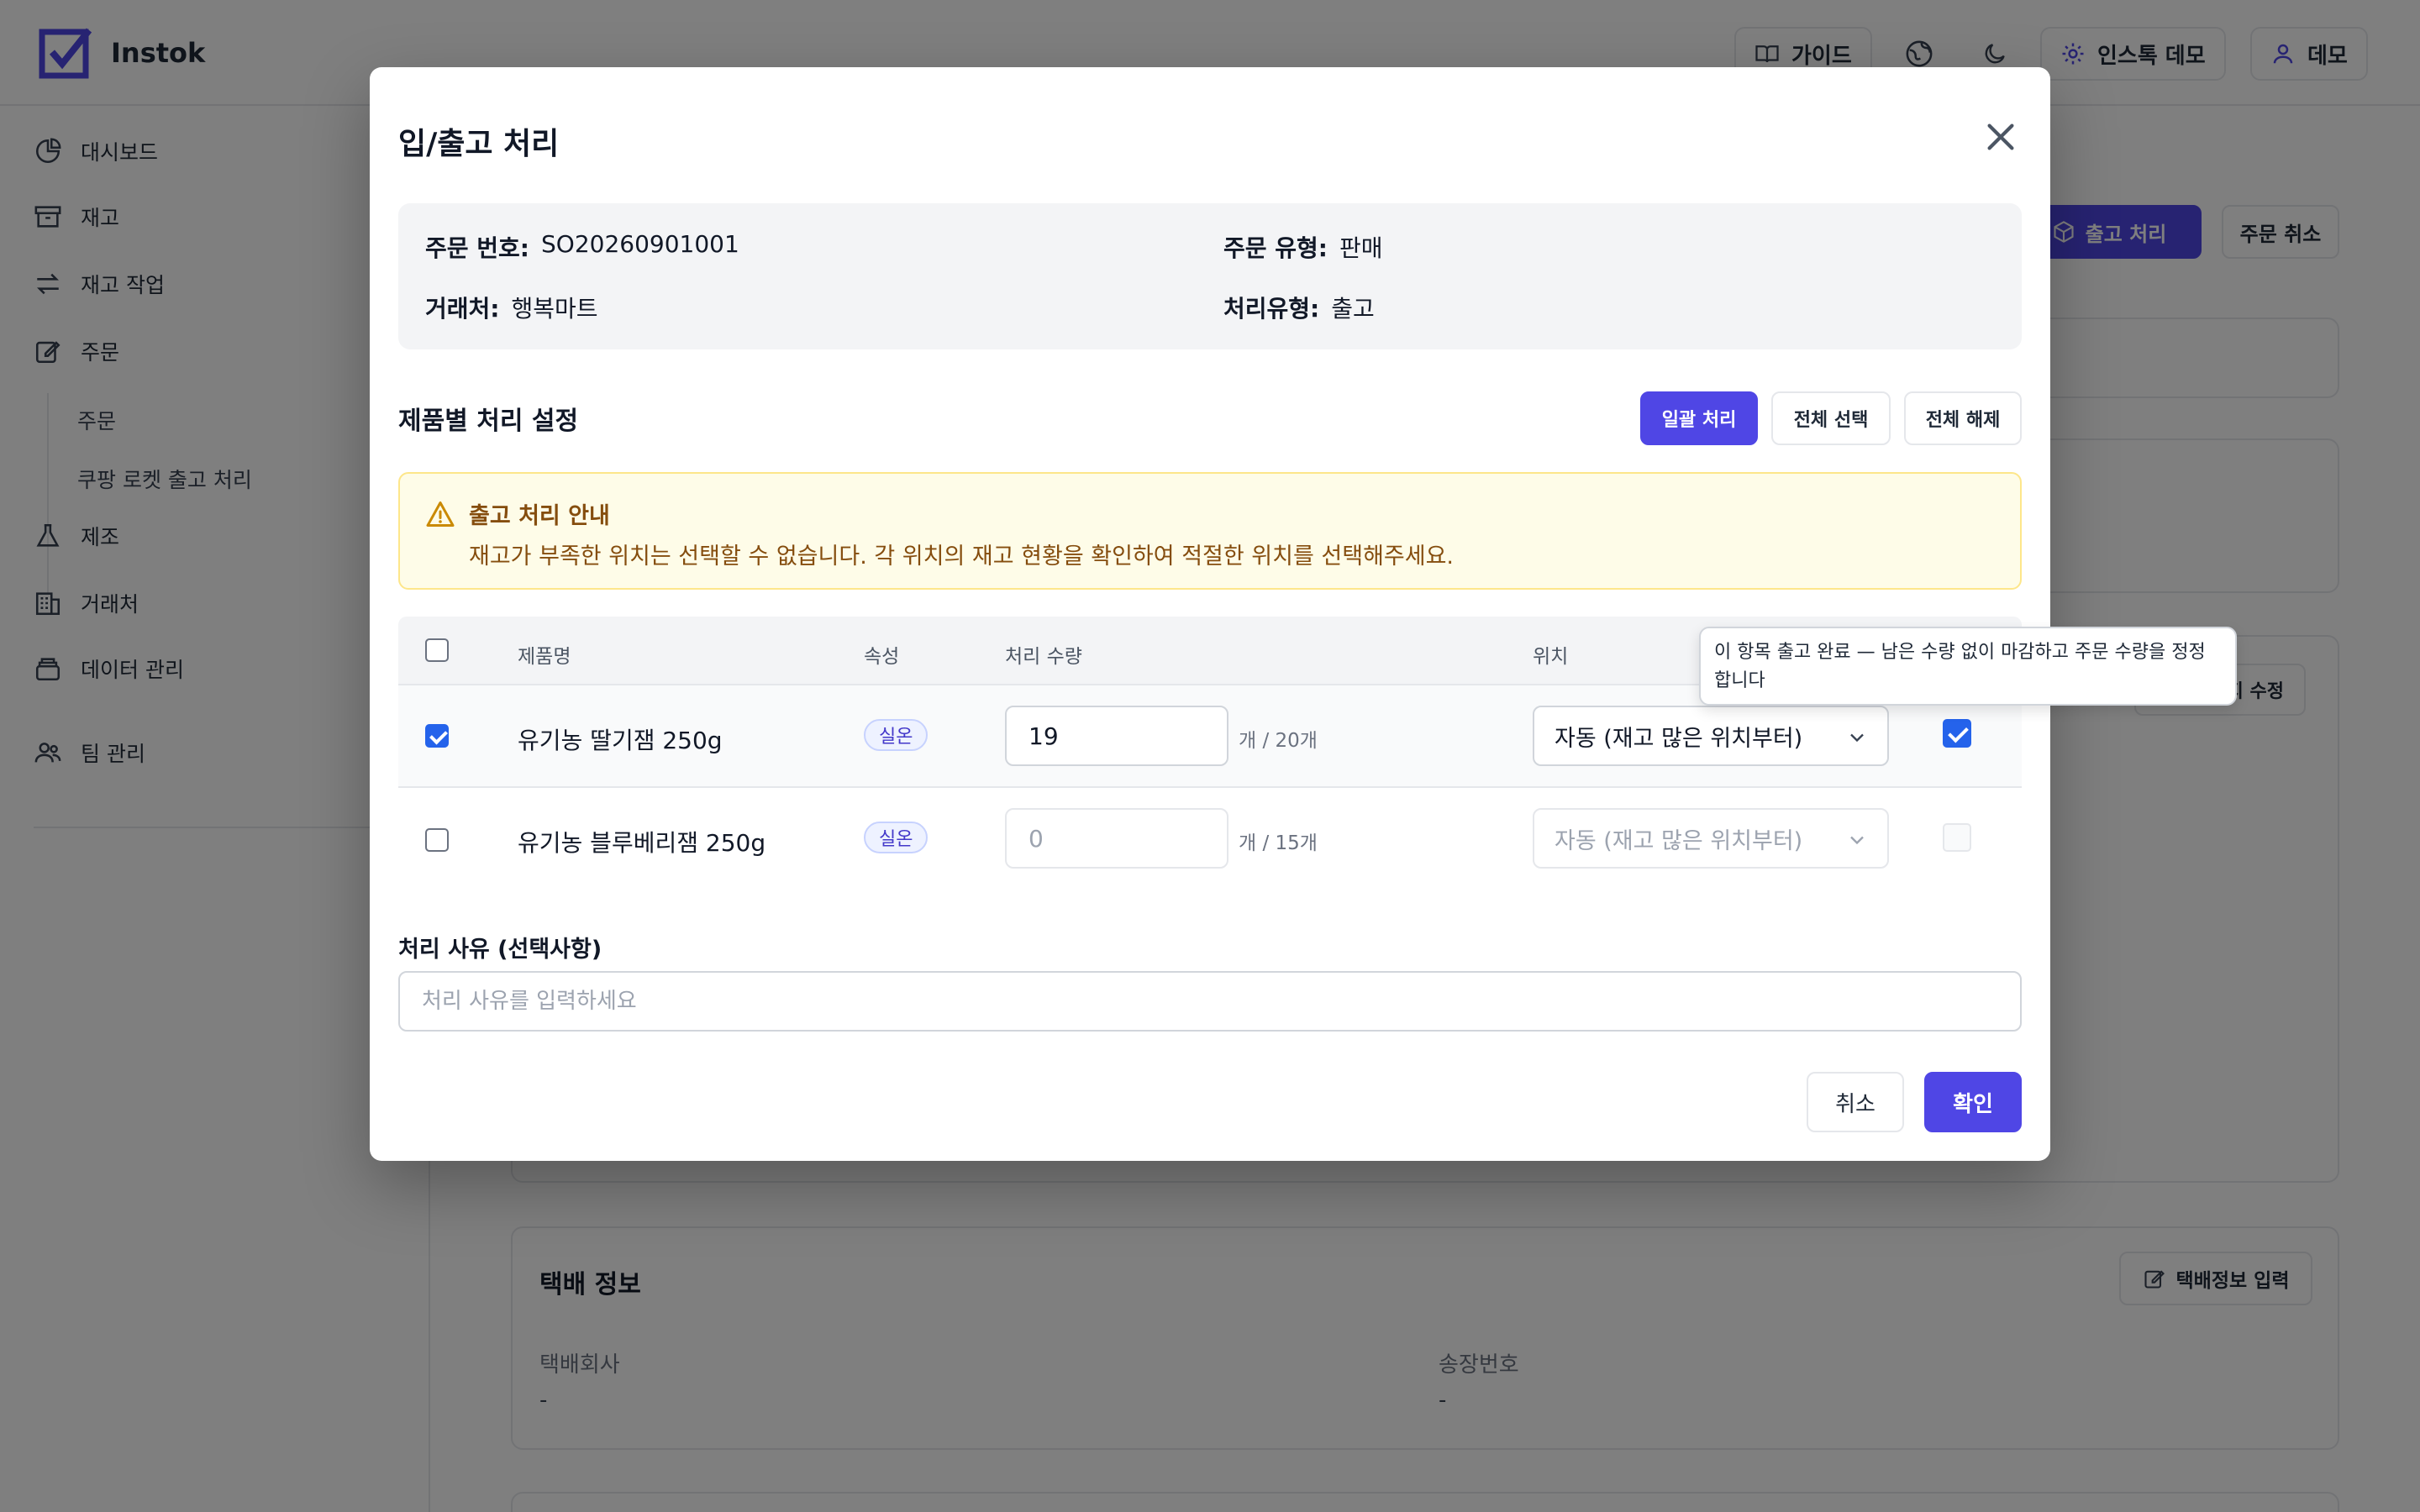 The width and height of the screenshot is (2420, 1512). What do you see at coordinates (620, 740) in the screenshot?
I see `product-name: 유기농 딸기잼 250g` at bounding box center [620, 740].